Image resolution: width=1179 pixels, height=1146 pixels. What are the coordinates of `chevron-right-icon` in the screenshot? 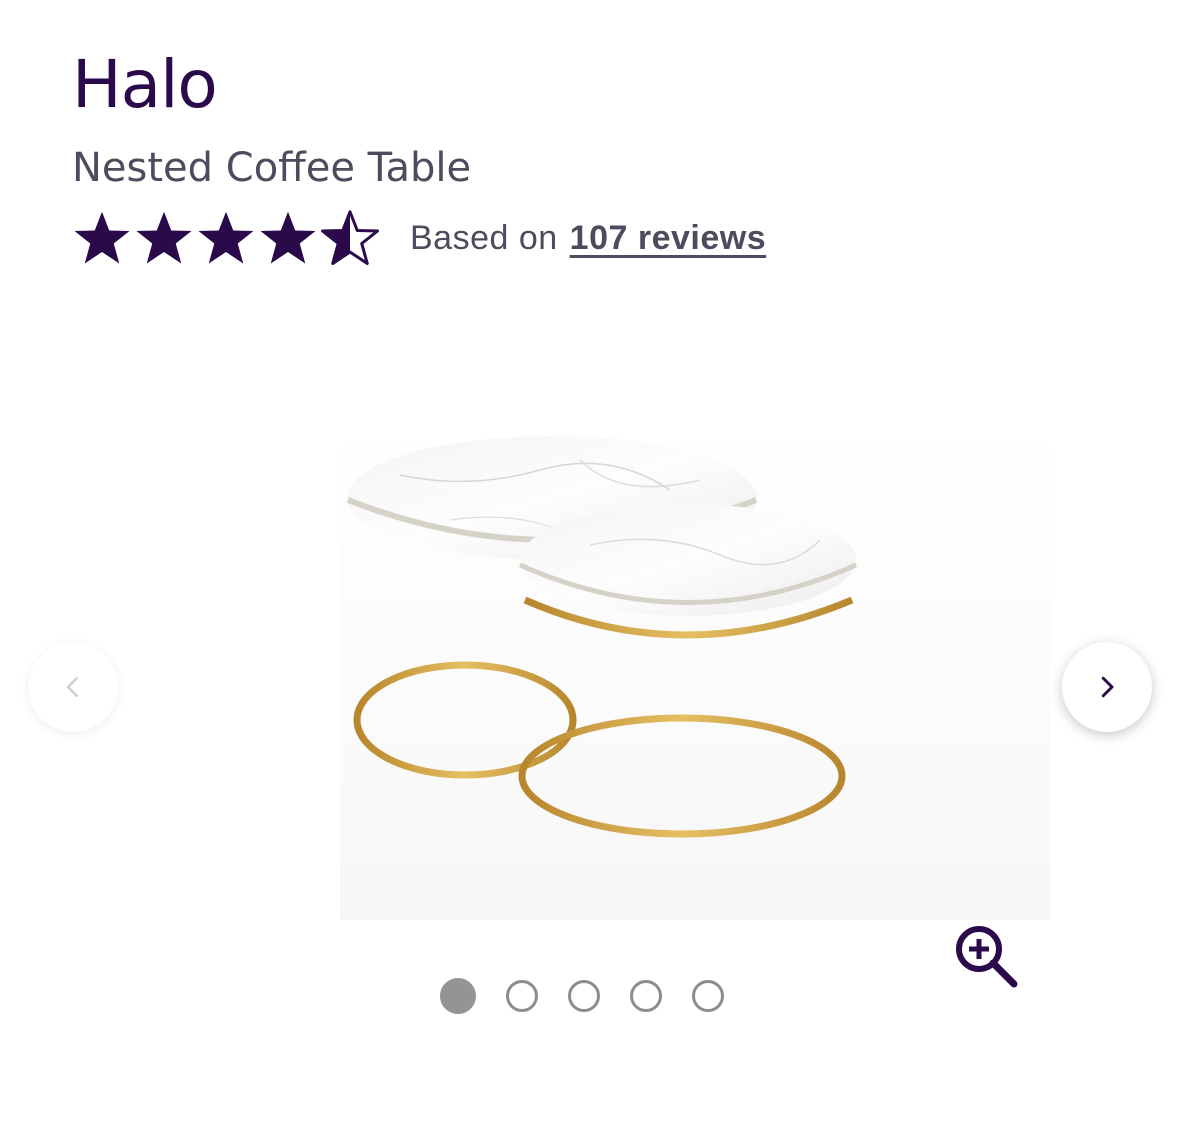 It's located at (1107, 687).